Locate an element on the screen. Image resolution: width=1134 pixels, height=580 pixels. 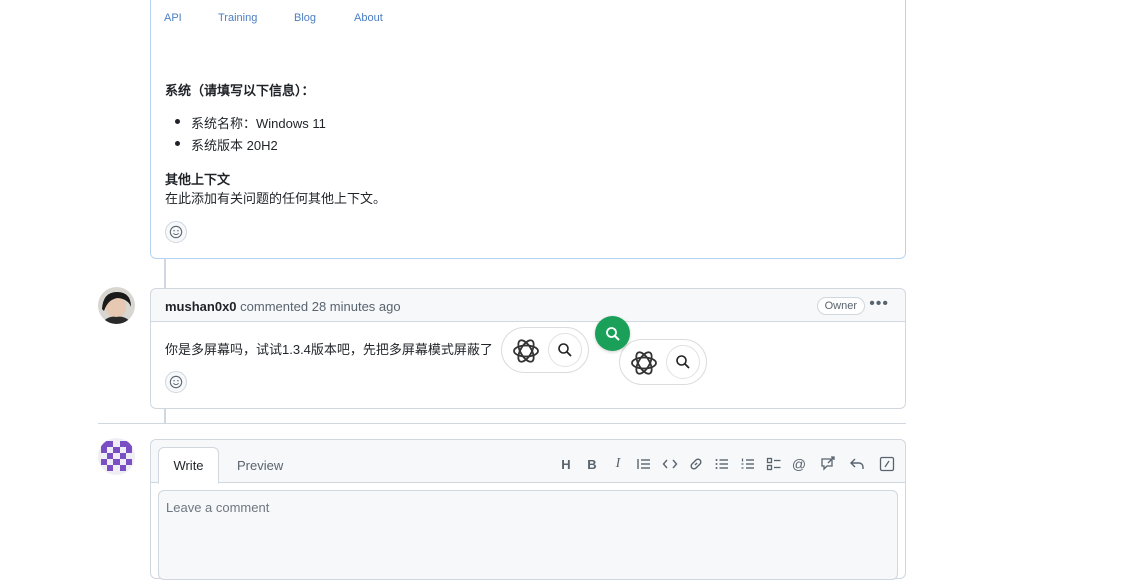
unordered-list-icon is located at coordinates (722, 464).